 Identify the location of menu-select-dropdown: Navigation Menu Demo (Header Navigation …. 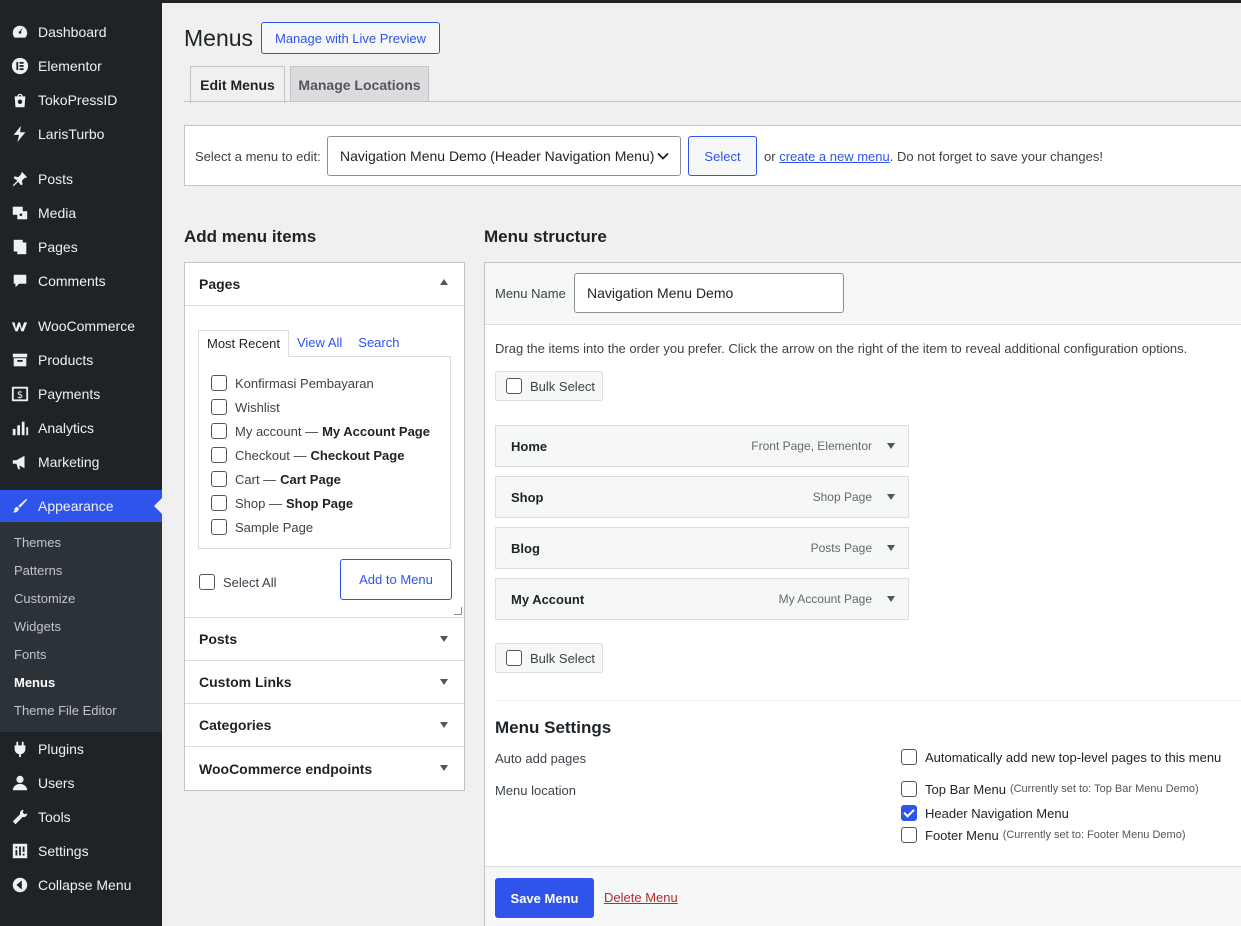
(504, 156).